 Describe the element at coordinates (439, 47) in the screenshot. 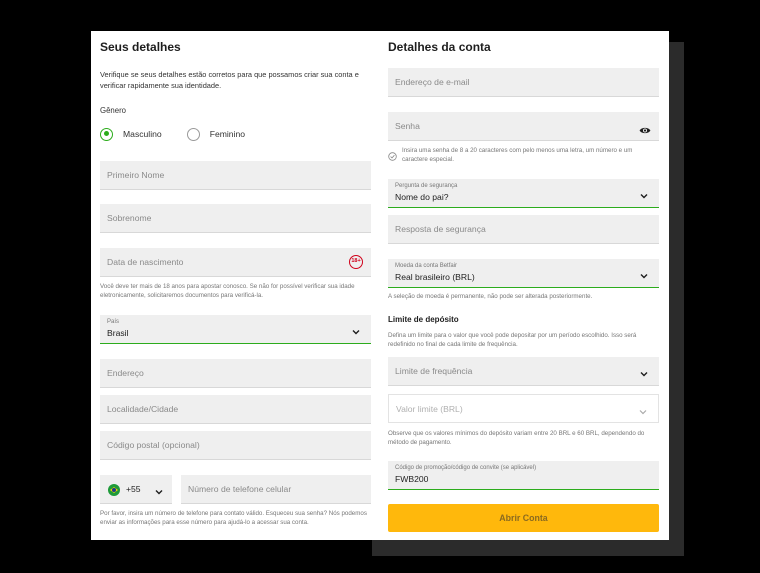

I see `section-title-account: Detalhes da conta` at that location.